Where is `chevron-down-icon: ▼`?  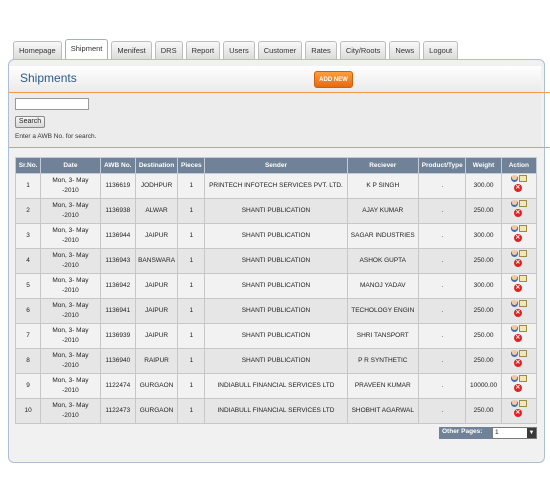
chevron-down-icon: ▼ is located at coordinates (531, 433).